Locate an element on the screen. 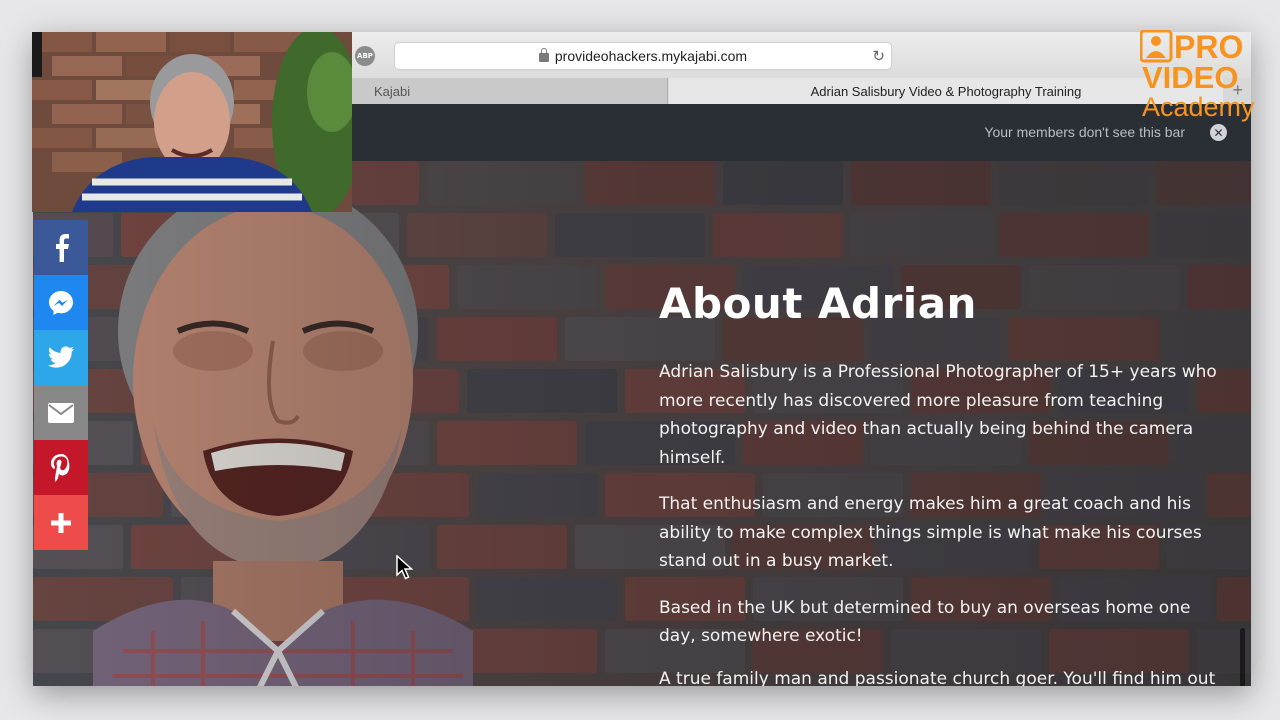 This screenshot has height=720, width=1280. scrollbar-thumb is located at coordinates (1242, 657).